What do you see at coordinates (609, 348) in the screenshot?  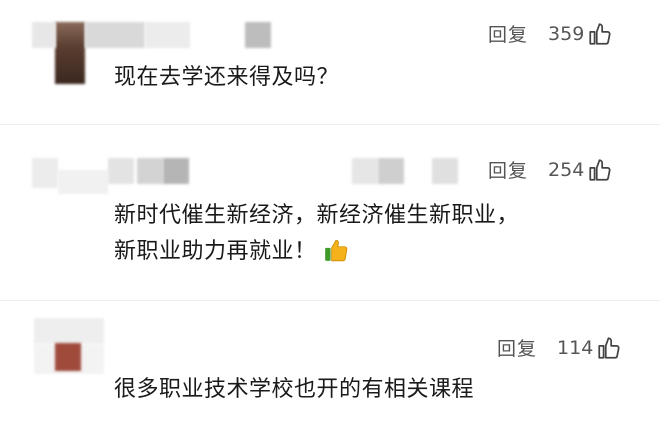 I see `thumbs-up-outline-icon` at bounding box center [609, 348].